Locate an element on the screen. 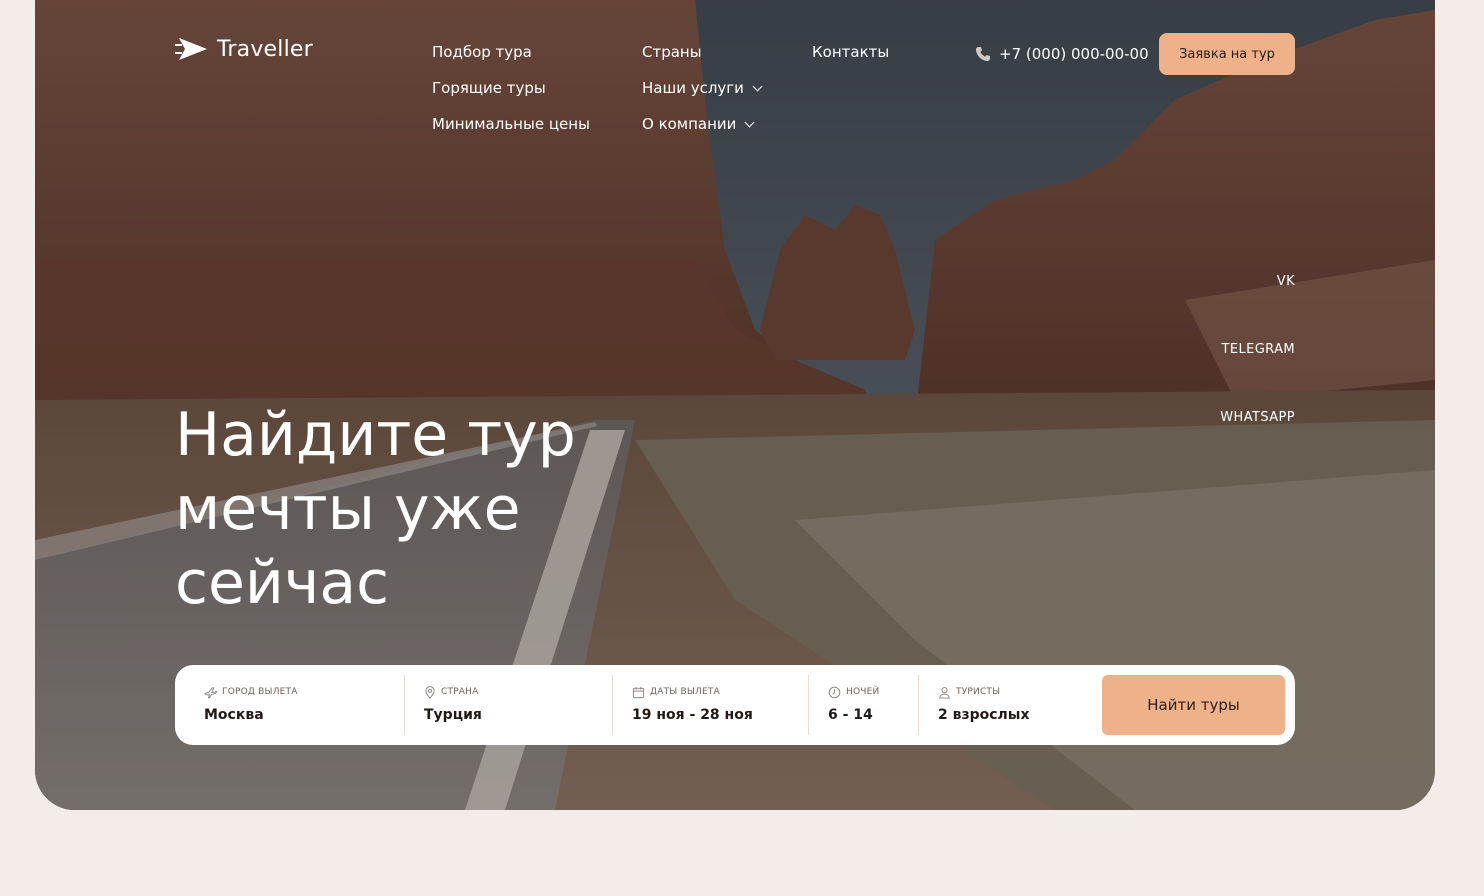 Image resolution: width=1484 pixels, height=896 pixels. phone-icon is located at coordinates (983, 54).